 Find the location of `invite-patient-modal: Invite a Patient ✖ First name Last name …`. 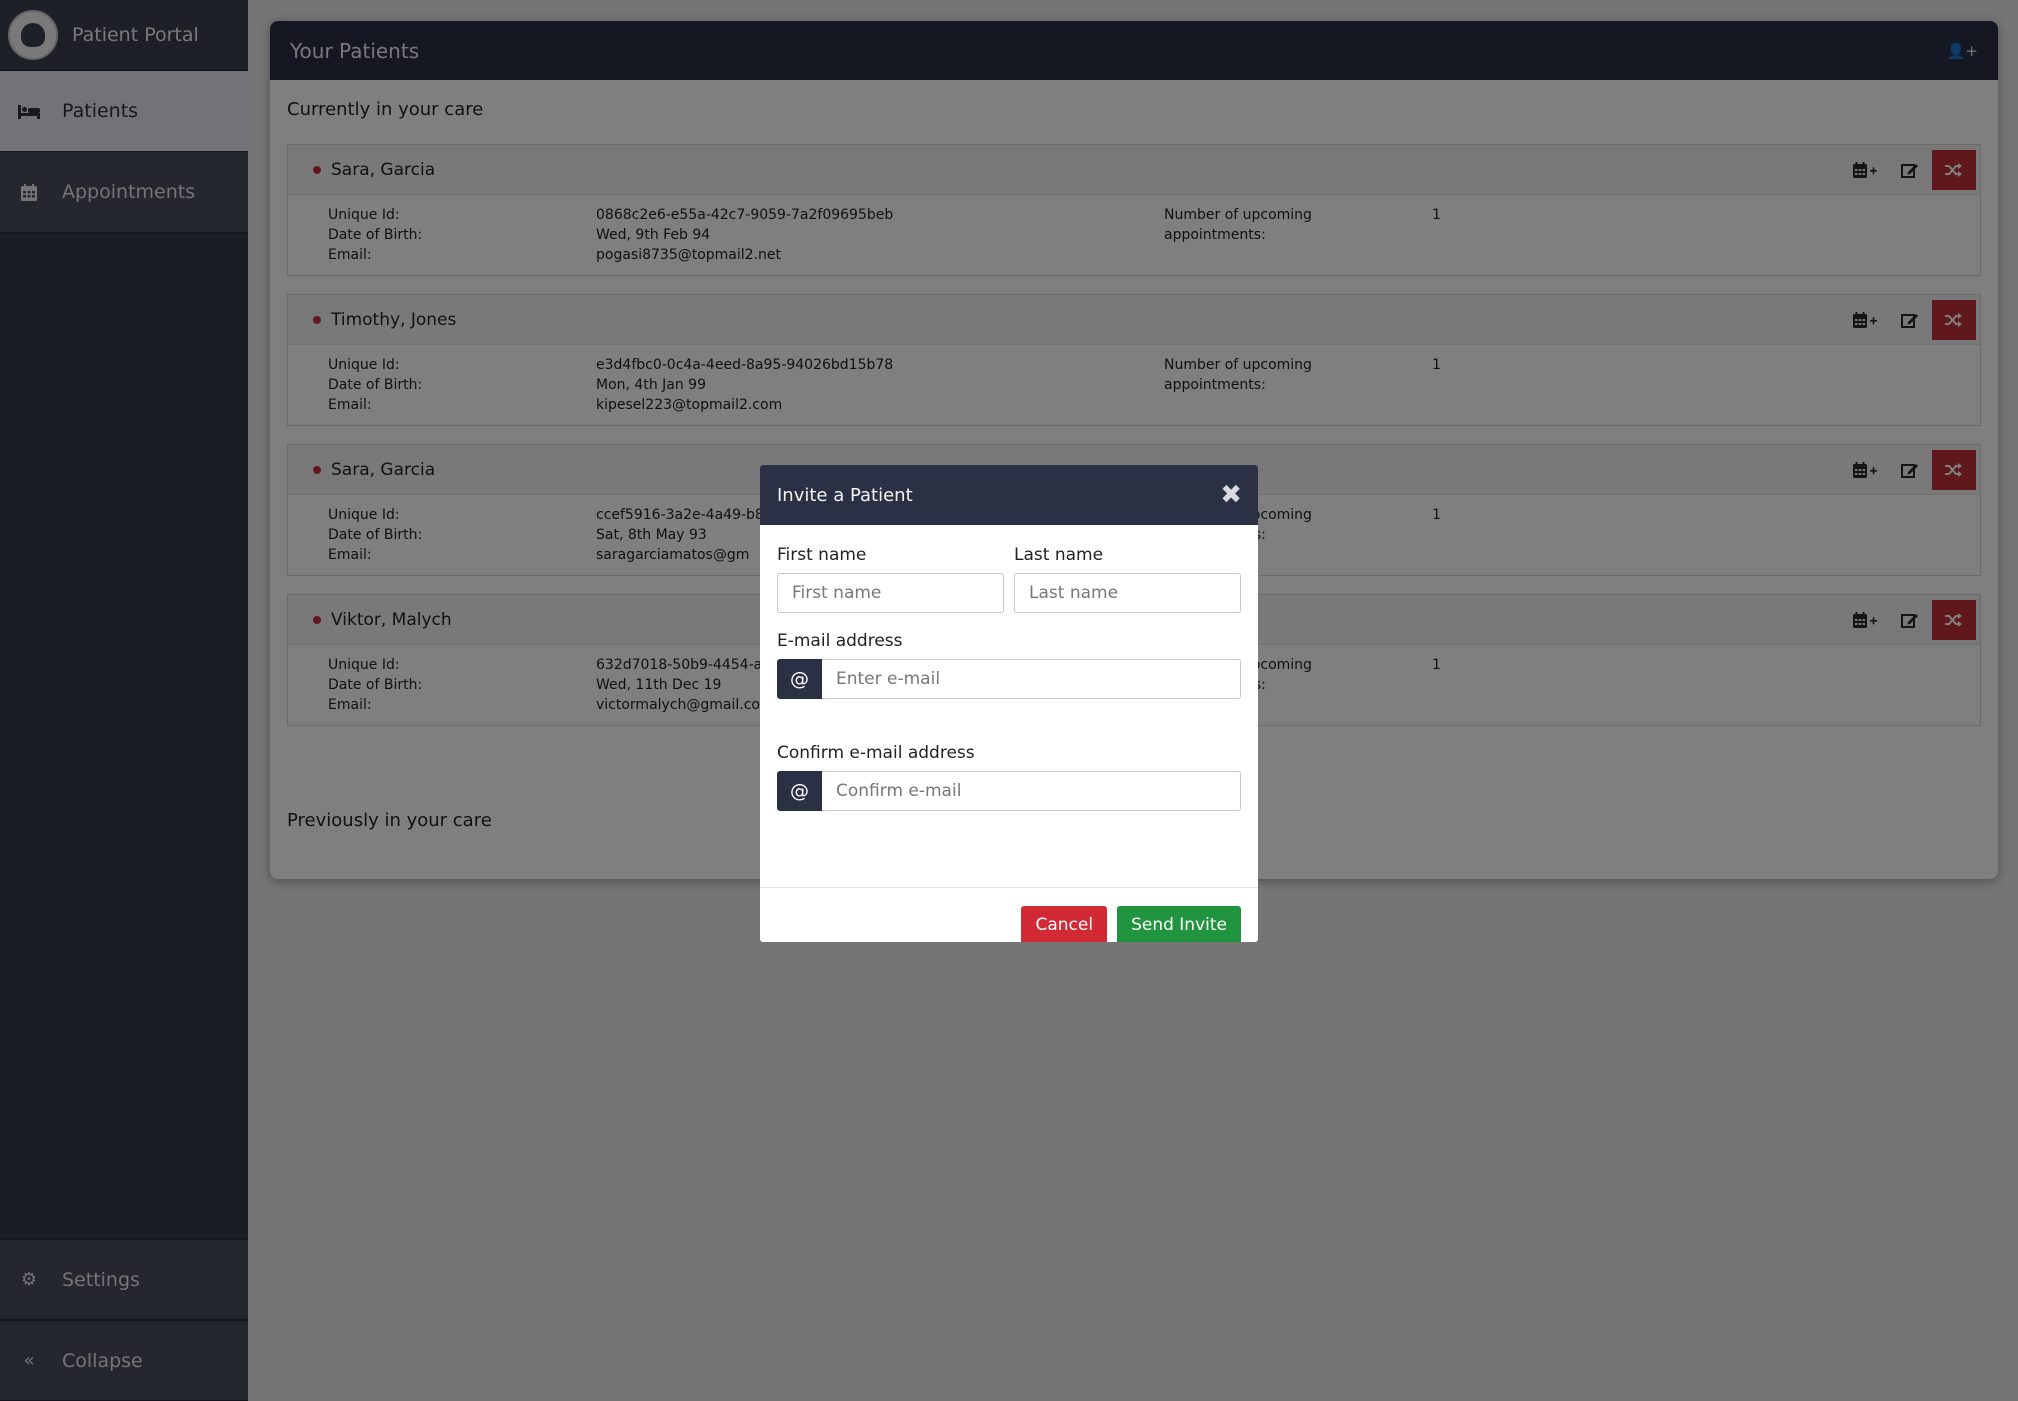

invite-patient-modal: Invite a Patient ✖ First name Last name … is located at coordinates (1009, 703).